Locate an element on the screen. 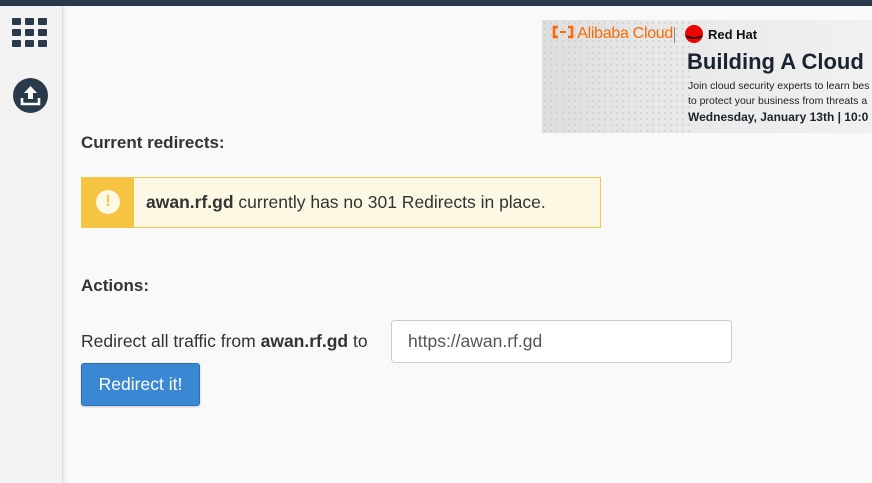 This screenshot has width=872, height=483. sidebar is located at coordinates (31, 244).